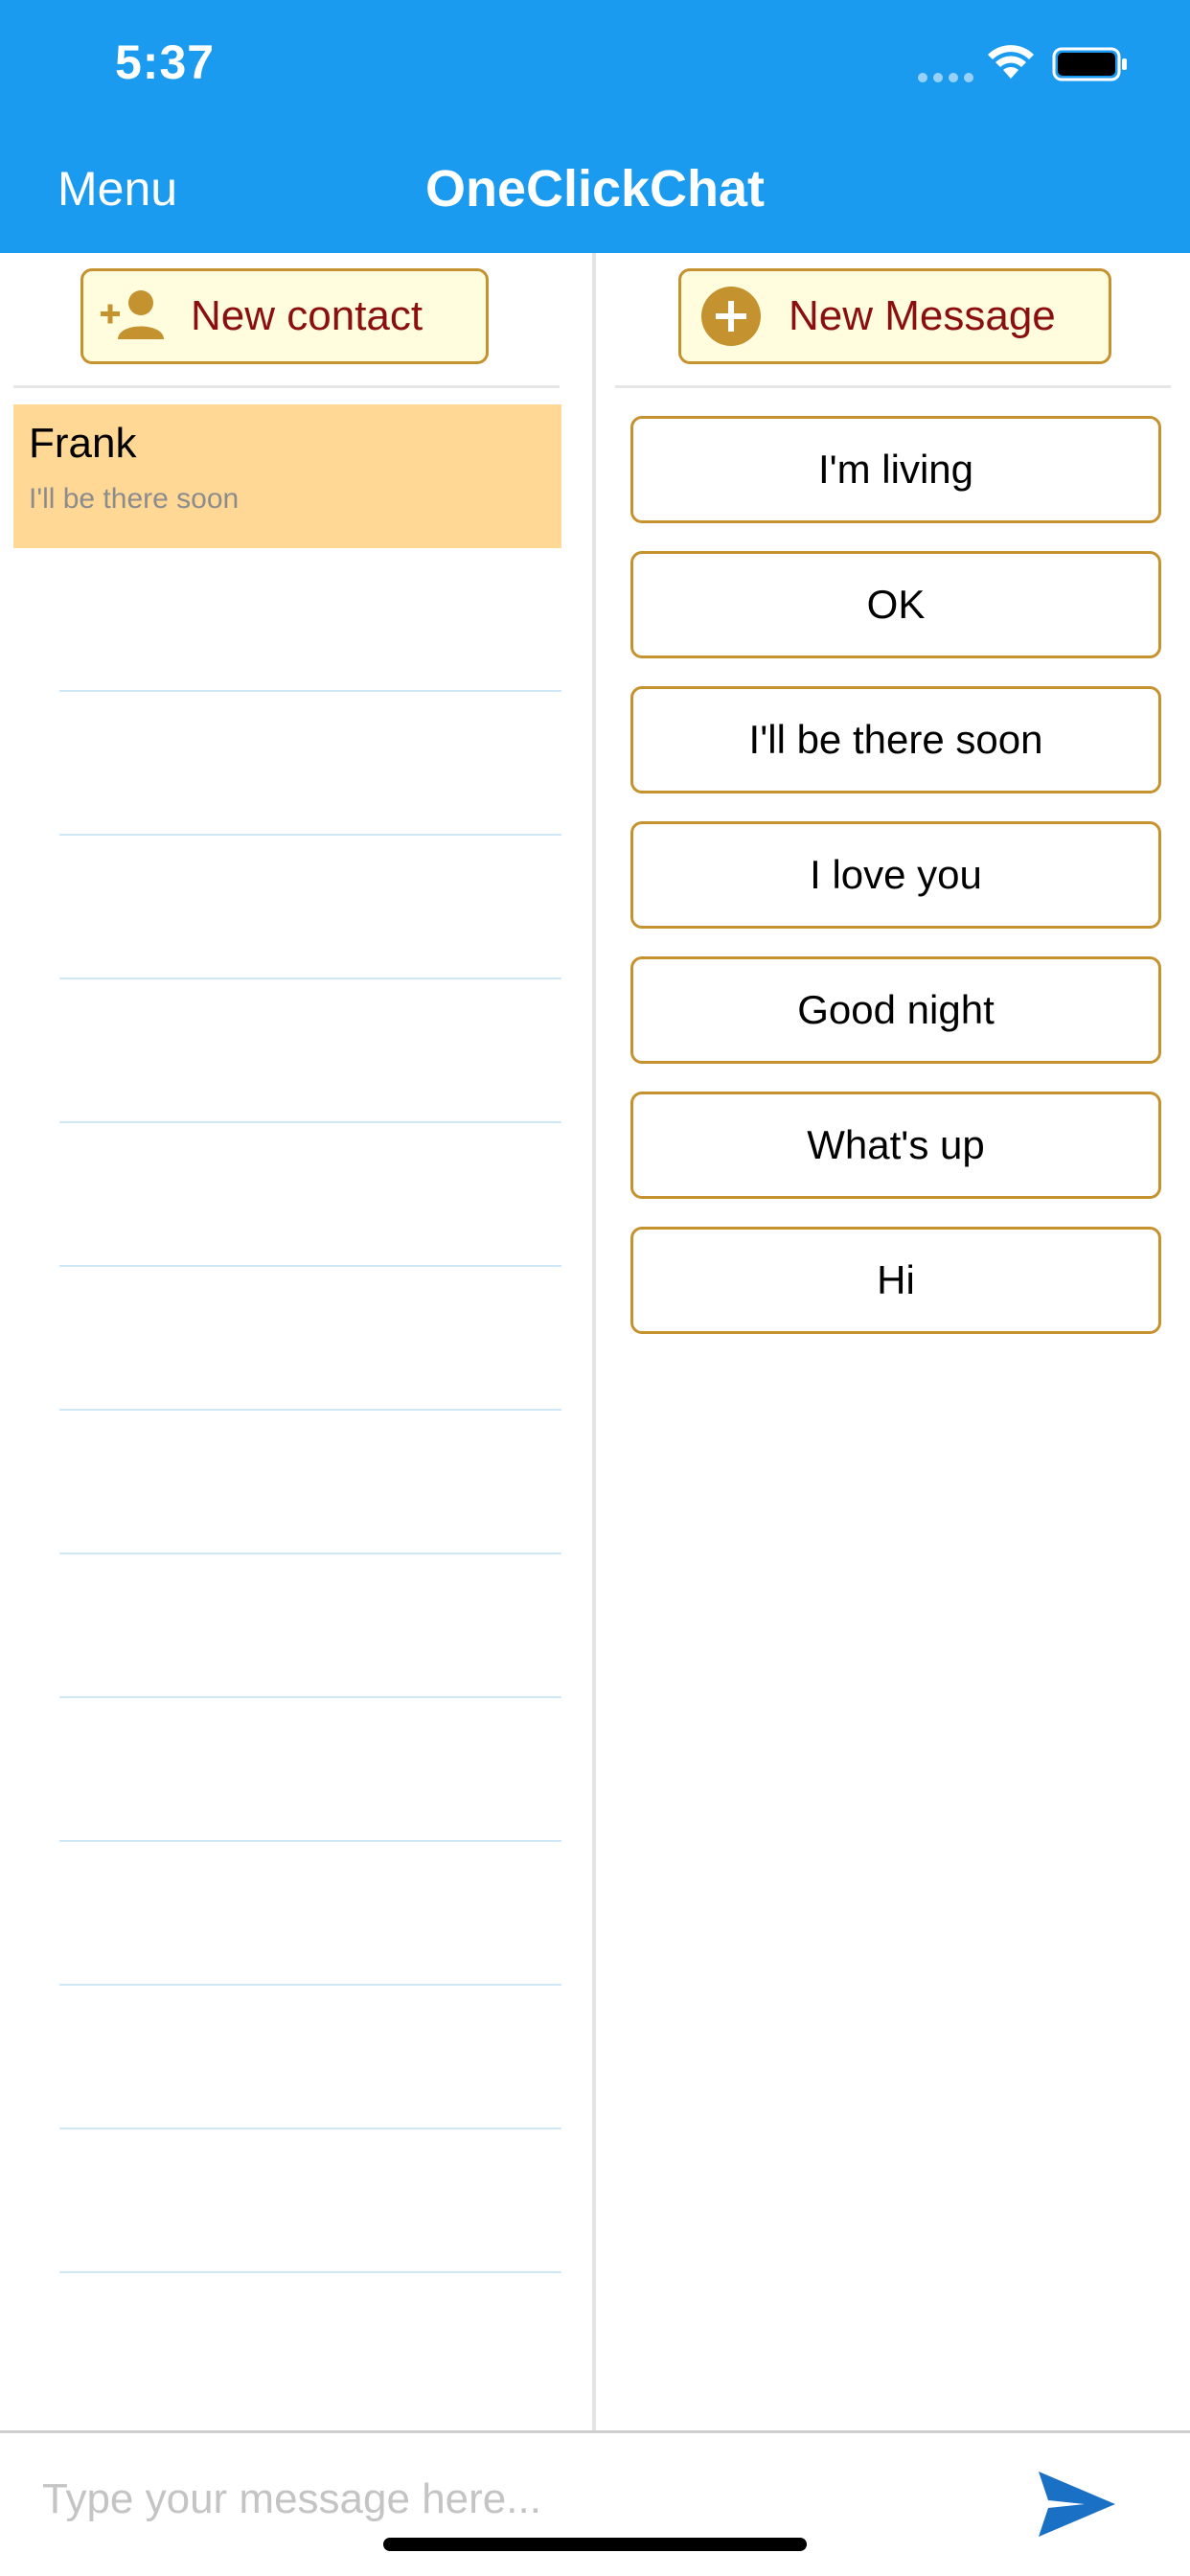  What do you see at coordinates (1077, 2504) in the screenshot?
I see `send-icon` at bounding box center [1077, 2504].